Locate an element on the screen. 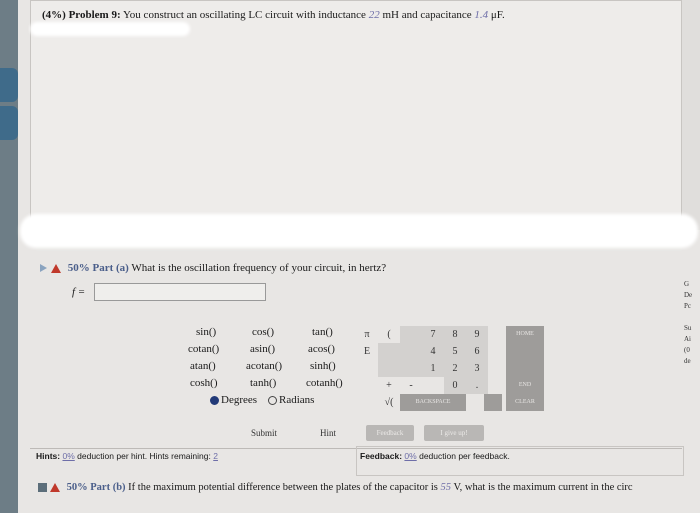 The height and width of the screenshot is (513, 700). right-side-text: de is located at coordinates (687, 361).